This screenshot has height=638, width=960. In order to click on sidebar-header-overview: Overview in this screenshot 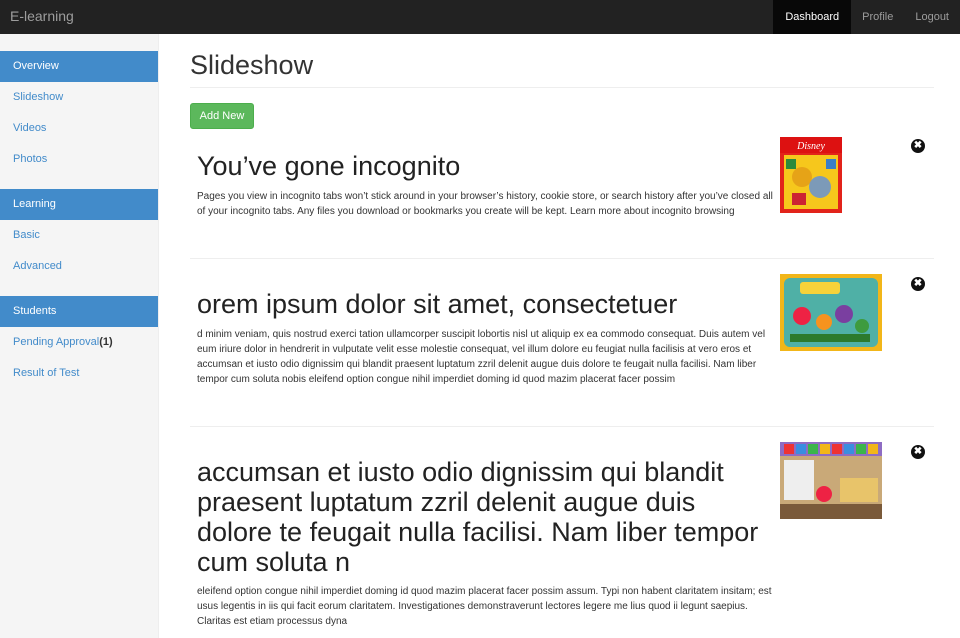, I will do `click(79, 66)`.